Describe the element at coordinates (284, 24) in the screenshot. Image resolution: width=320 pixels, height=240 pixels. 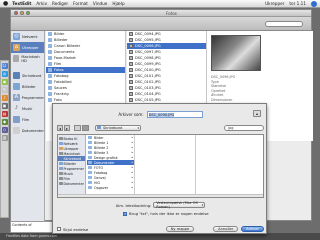
I see `finder-search-input` at that location.